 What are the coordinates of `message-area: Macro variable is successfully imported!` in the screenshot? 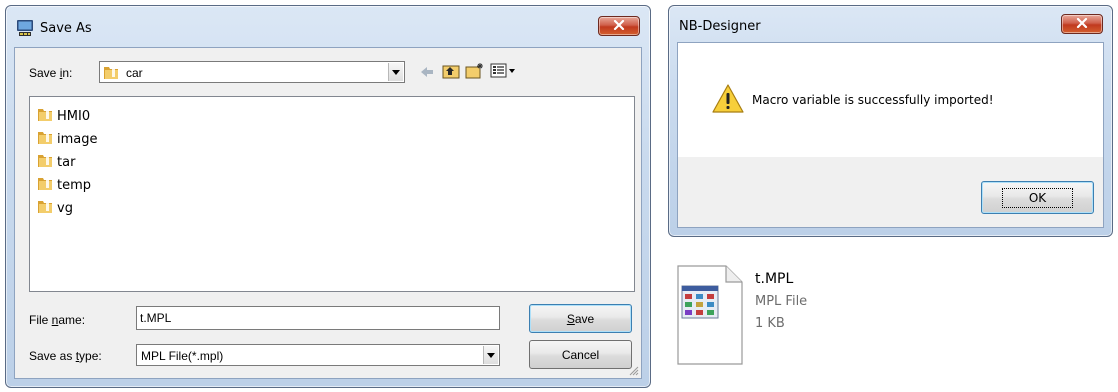 It's located at (890, 100).